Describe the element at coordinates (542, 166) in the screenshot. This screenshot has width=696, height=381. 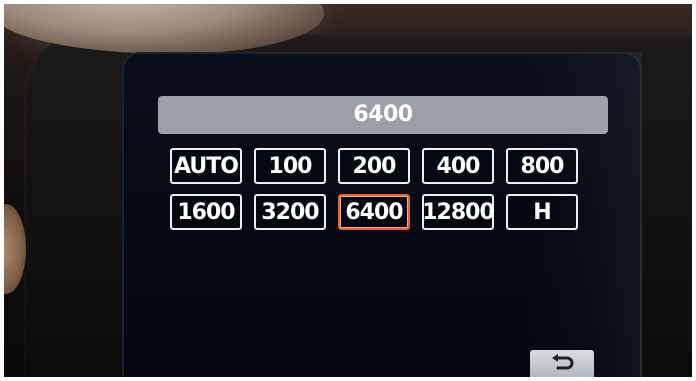
I see `iso-option-800: 800` at that location.